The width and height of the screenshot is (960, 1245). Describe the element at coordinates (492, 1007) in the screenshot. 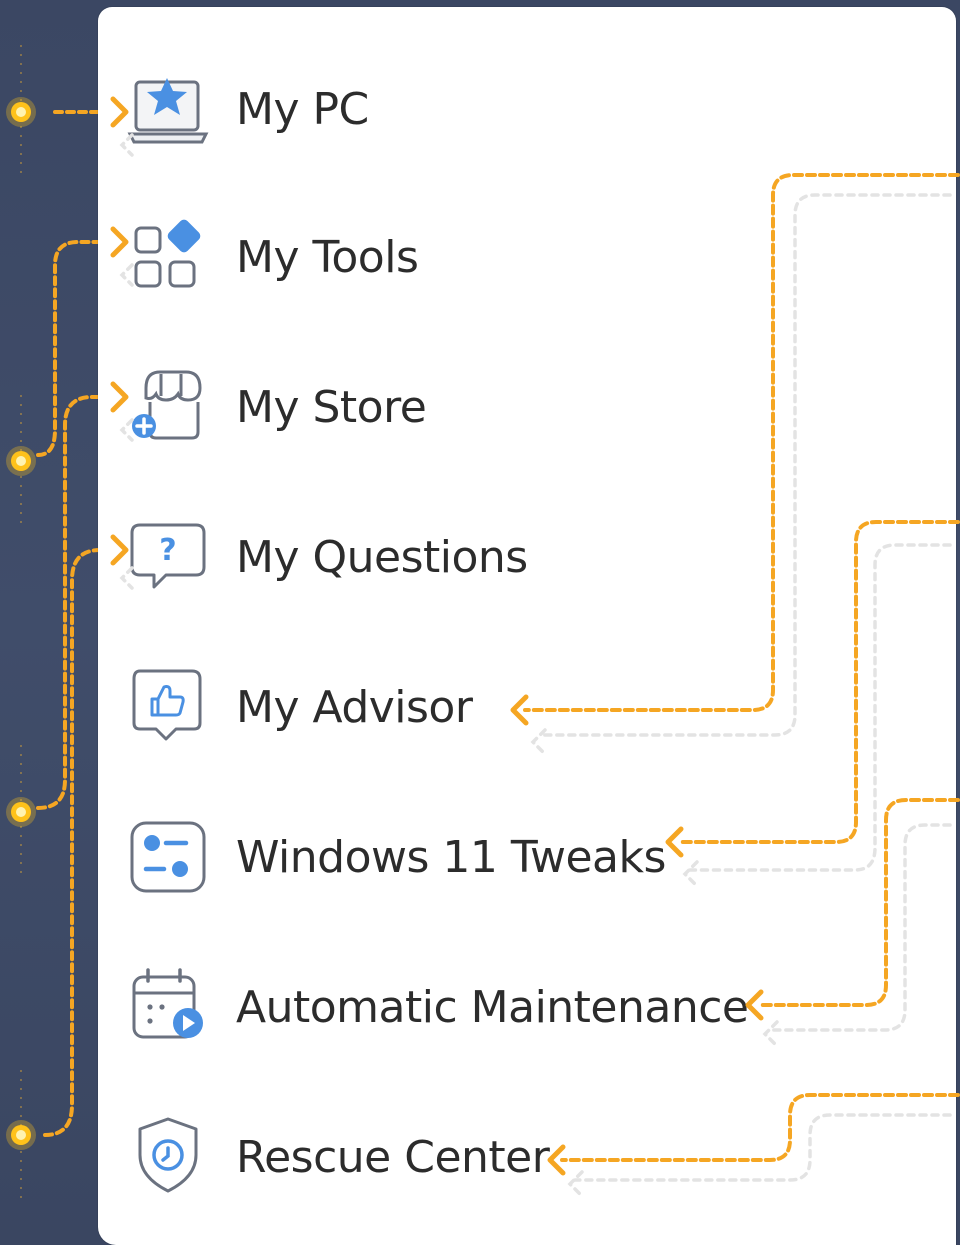

I see `menu-label: Automatic Maintenance` at that location.